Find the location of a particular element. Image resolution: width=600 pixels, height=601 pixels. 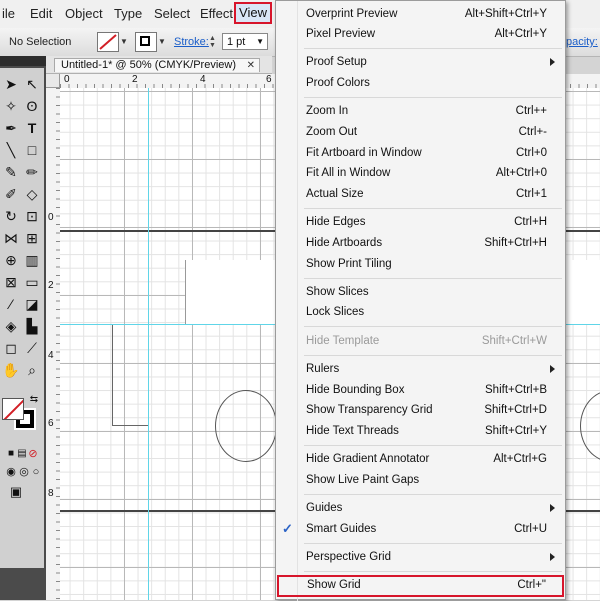

menu-item-shortcut: Alt+Ctrl+G is located at coordinates (520, 459).